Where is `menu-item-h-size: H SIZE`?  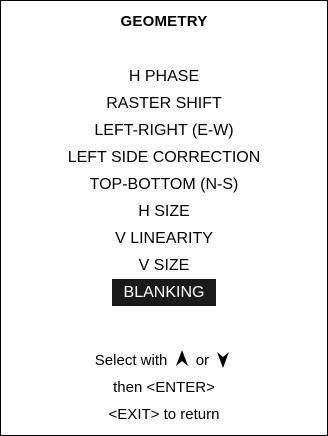 menu-item-h-size: H SIZE is located at coordinates (164, 211).